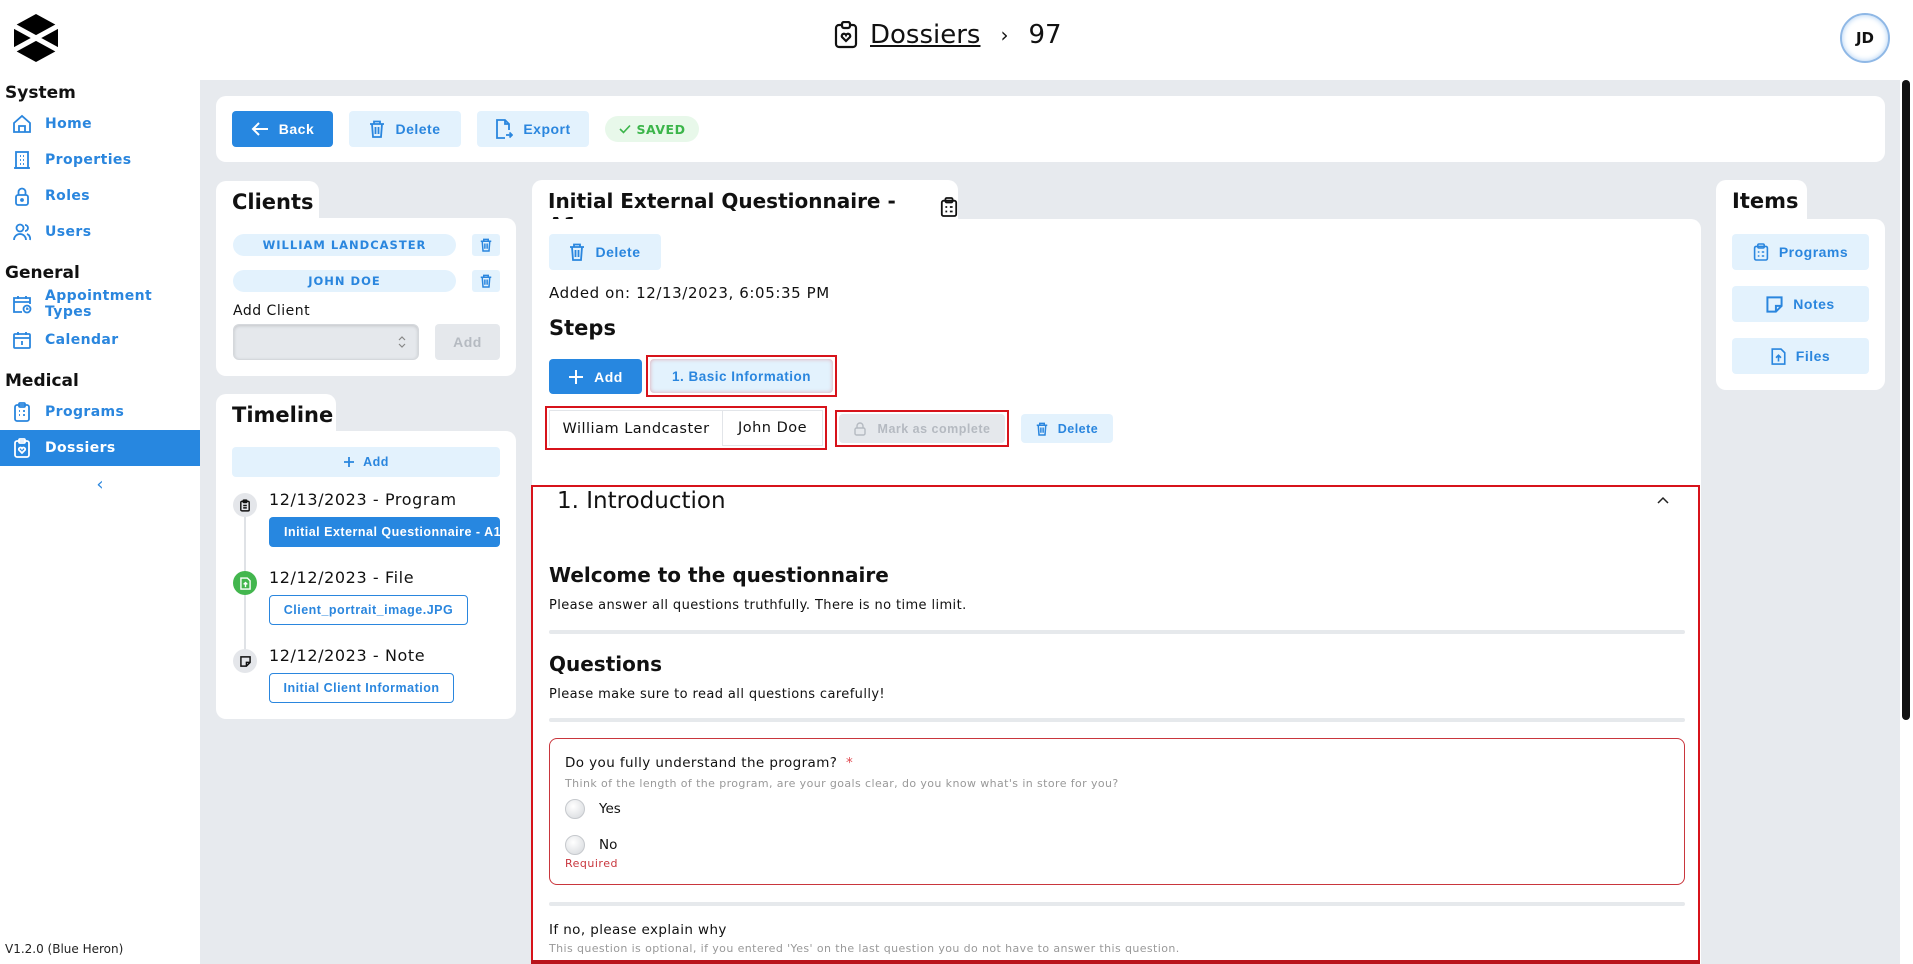  Describe the element at coordinates (1906, 400) in the screenshot. I see `scrollbar-thumb` at that location.